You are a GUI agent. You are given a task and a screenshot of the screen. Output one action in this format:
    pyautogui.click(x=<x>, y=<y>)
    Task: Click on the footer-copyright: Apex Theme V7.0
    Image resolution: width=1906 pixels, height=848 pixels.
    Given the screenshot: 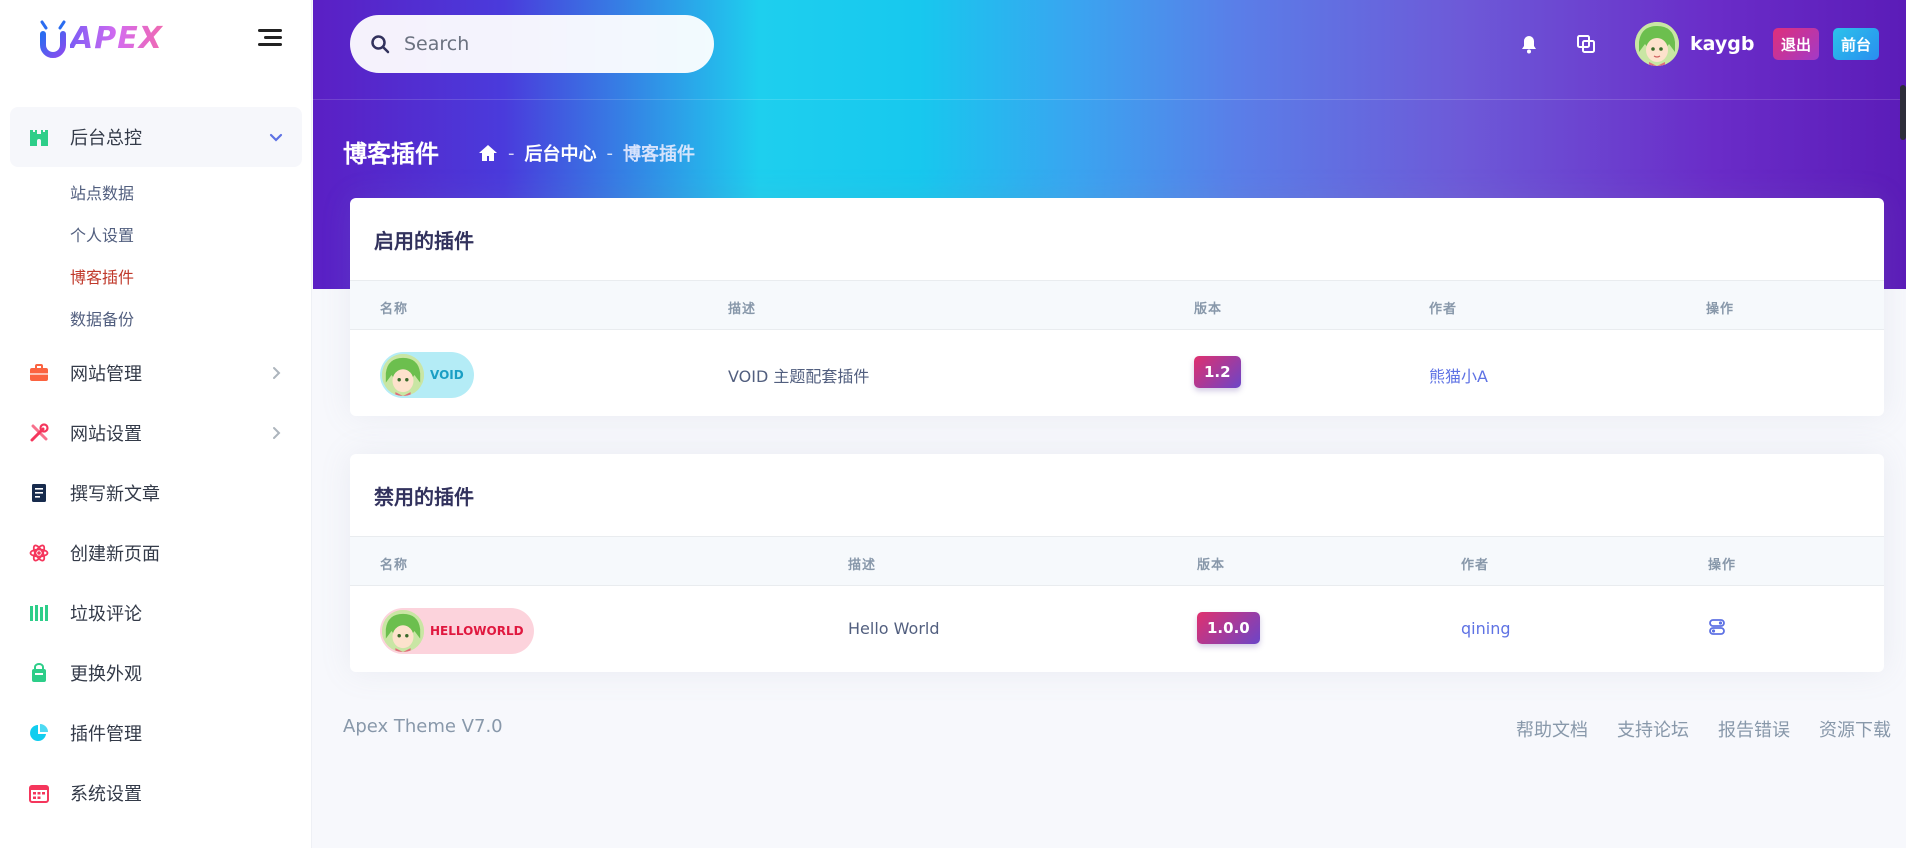 What is the action you would take?
    pyautogui.click(x=423, y=726)
    